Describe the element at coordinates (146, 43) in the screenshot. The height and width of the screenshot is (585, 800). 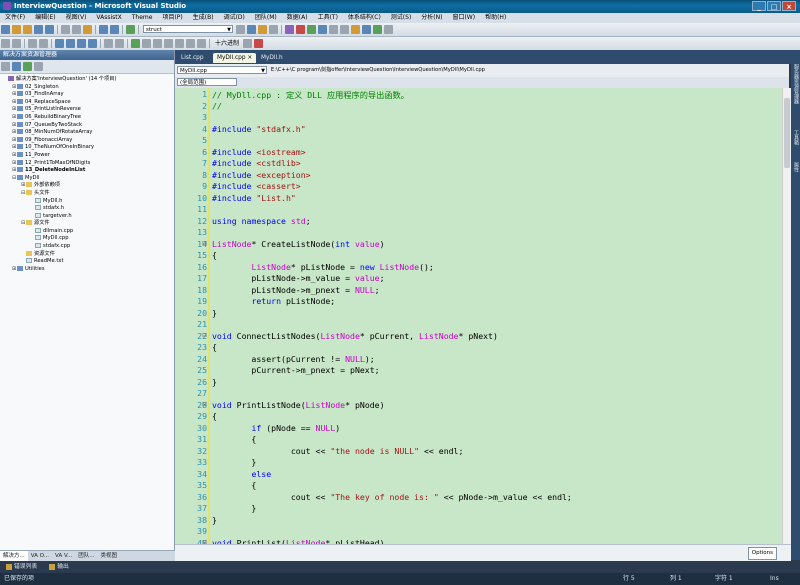
I see `pause-icon` at that location.